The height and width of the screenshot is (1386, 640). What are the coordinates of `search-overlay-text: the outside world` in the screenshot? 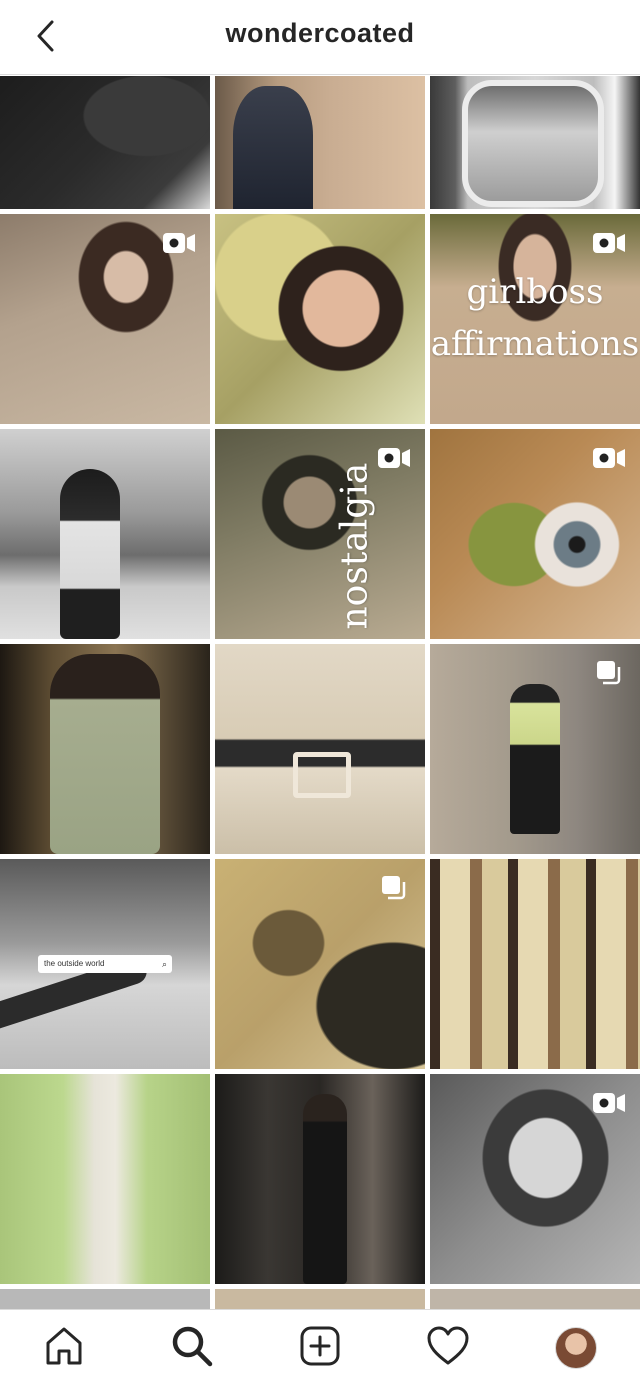 It's located at (74, 963).